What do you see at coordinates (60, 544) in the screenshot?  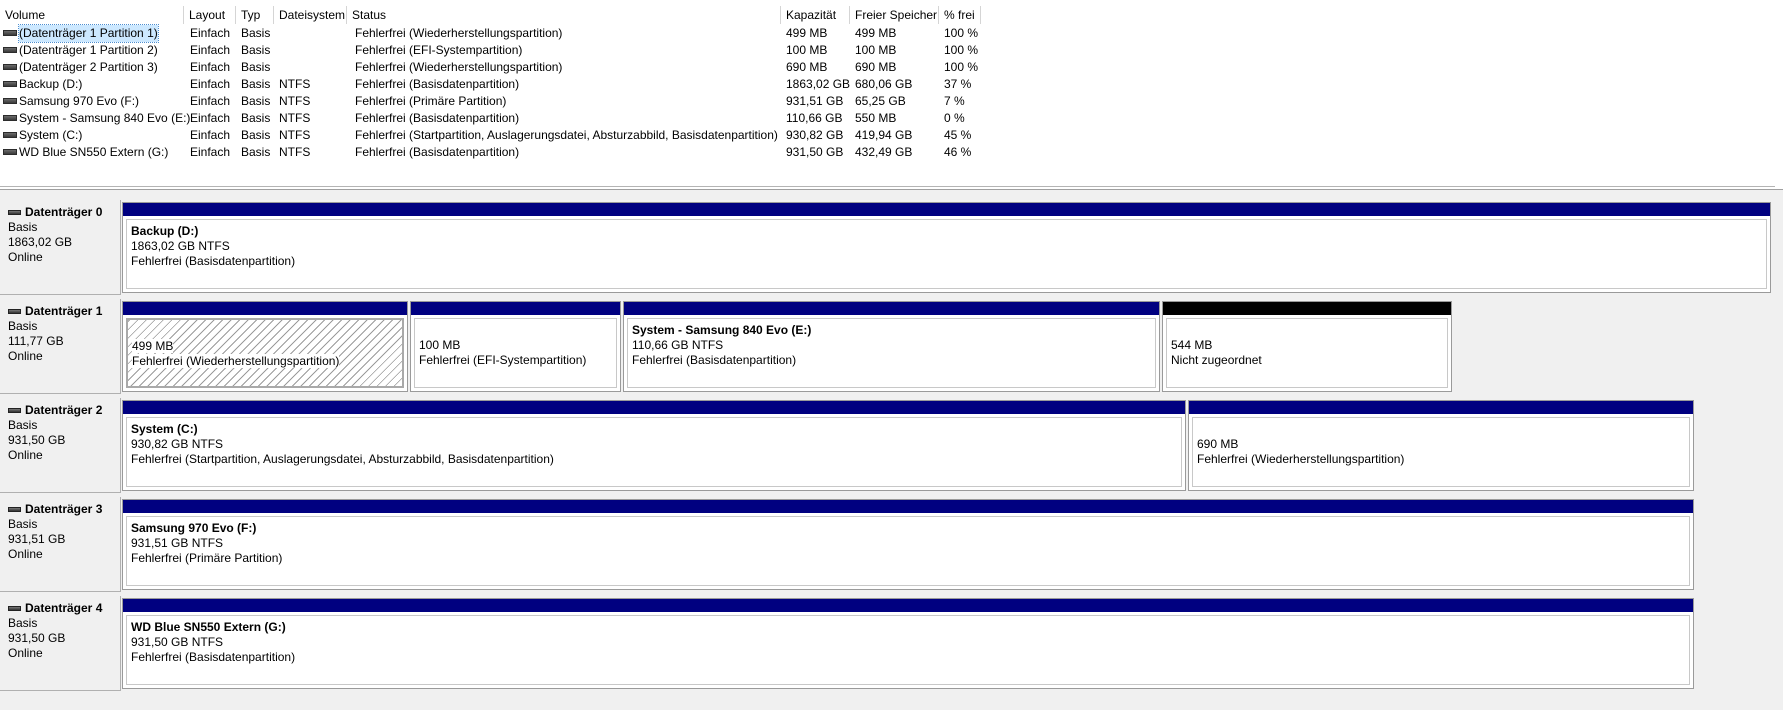 I see `disk-label: Datenträger 3 Basis 931,51 GB Online` at bounding box center [60, 544].